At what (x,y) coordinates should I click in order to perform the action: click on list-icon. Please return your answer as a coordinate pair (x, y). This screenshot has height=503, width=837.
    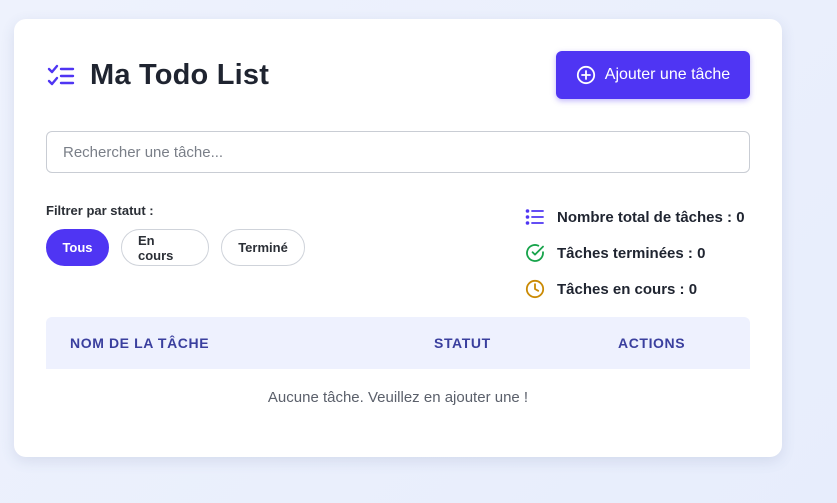
    Looking at the image, I should click on (535, 217).